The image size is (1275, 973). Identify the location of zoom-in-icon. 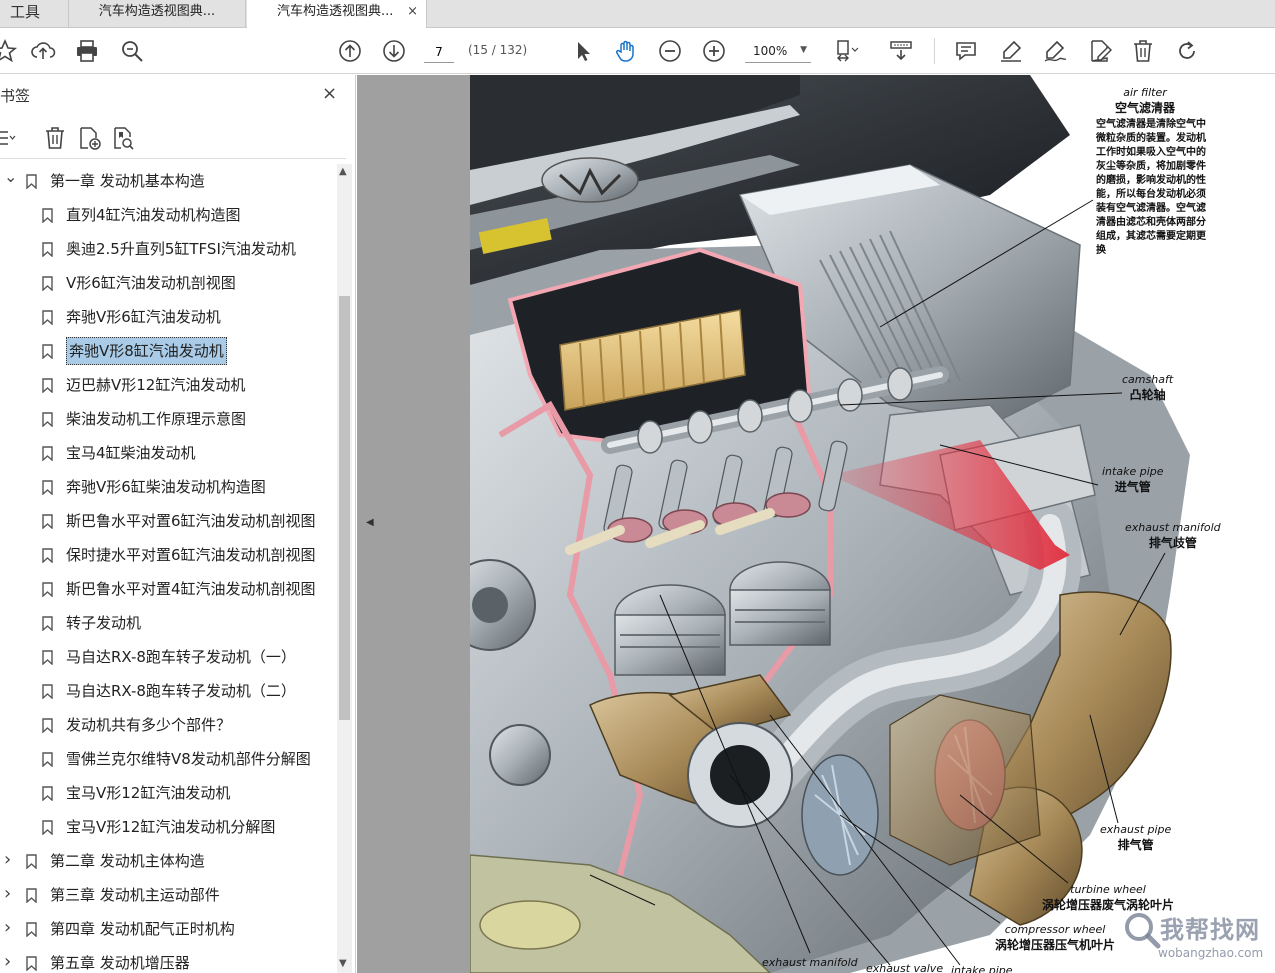
(714, 51).